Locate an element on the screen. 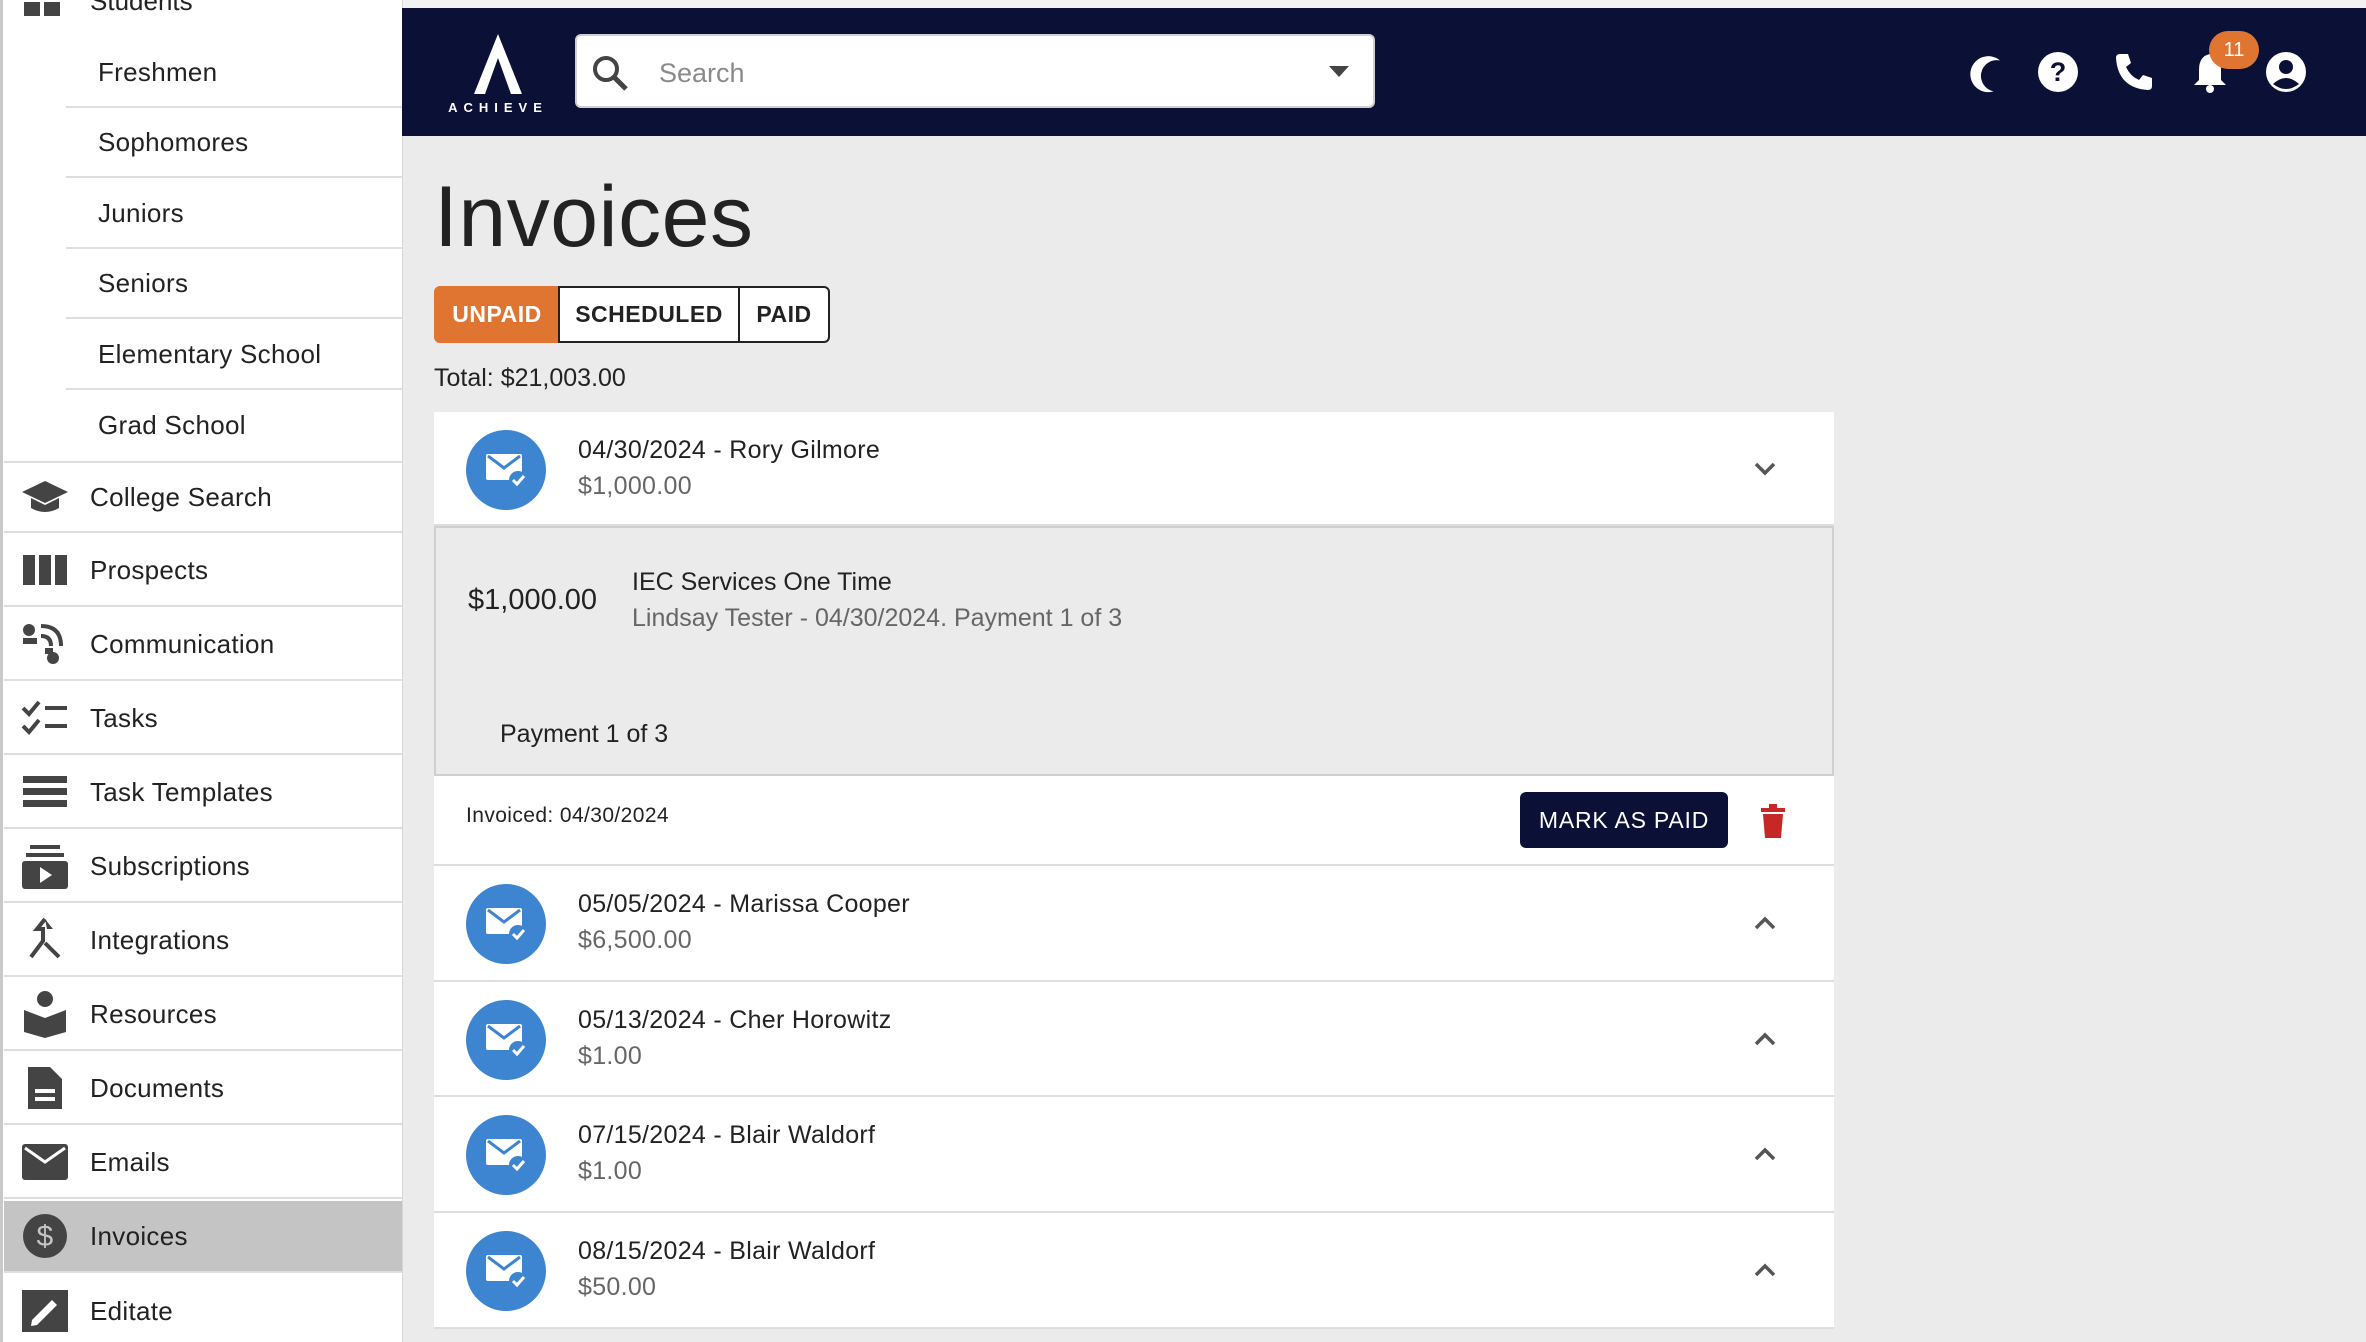  sidebar-item-documents: Documents is located at coordinates (203, 1089).